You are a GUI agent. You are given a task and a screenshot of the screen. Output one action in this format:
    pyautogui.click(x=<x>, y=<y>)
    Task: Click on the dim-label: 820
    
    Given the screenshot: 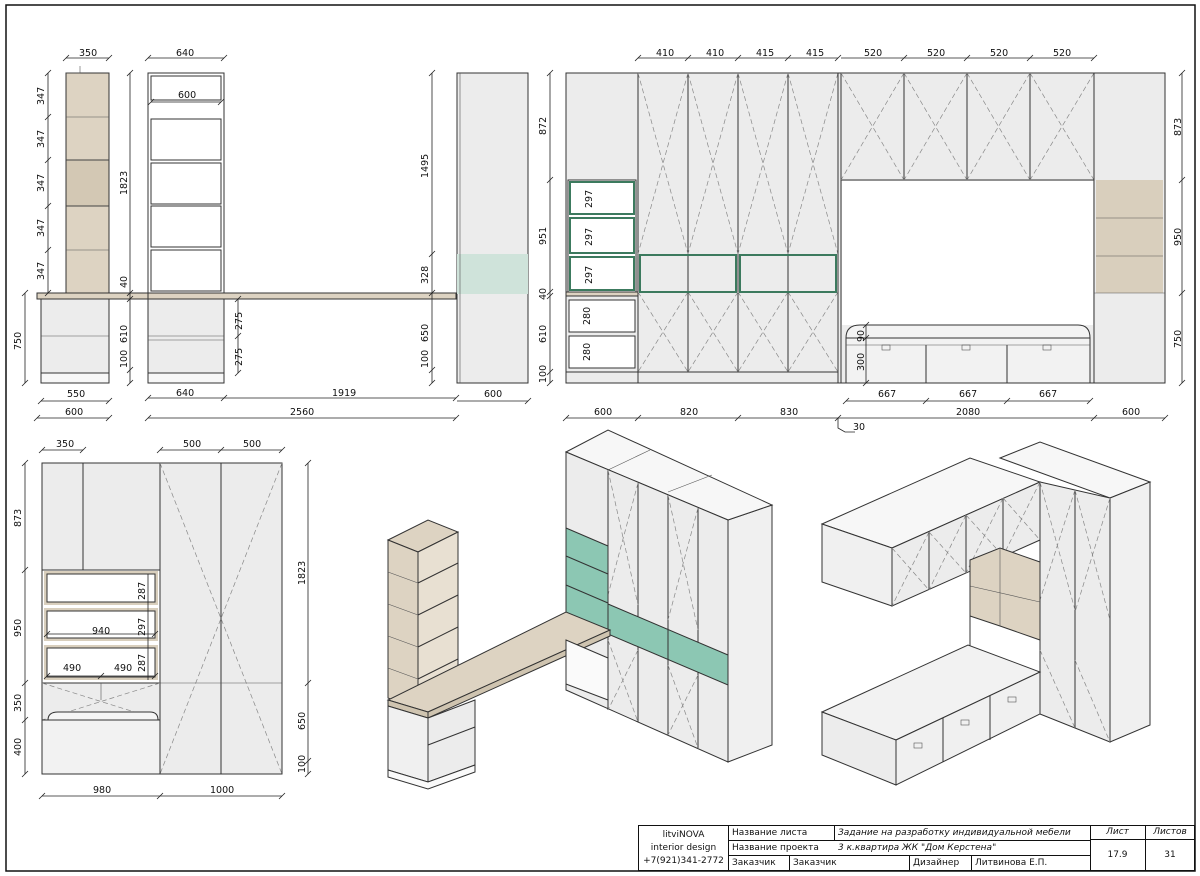 What is the action you would take?
    pyautogui.click(x=689, y=412)
    